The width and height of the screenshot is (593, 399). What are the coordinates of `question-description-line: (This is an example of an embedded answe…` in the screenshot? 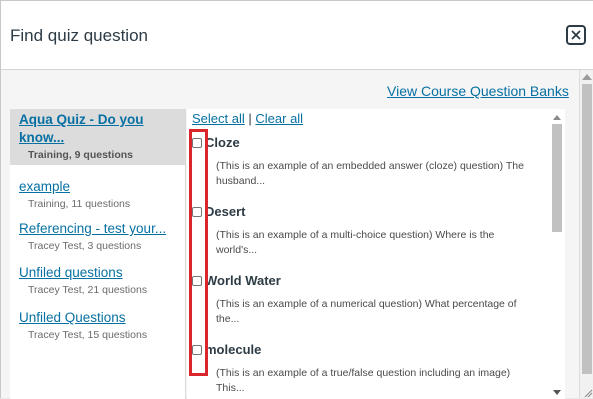 It's located at (370, 166).